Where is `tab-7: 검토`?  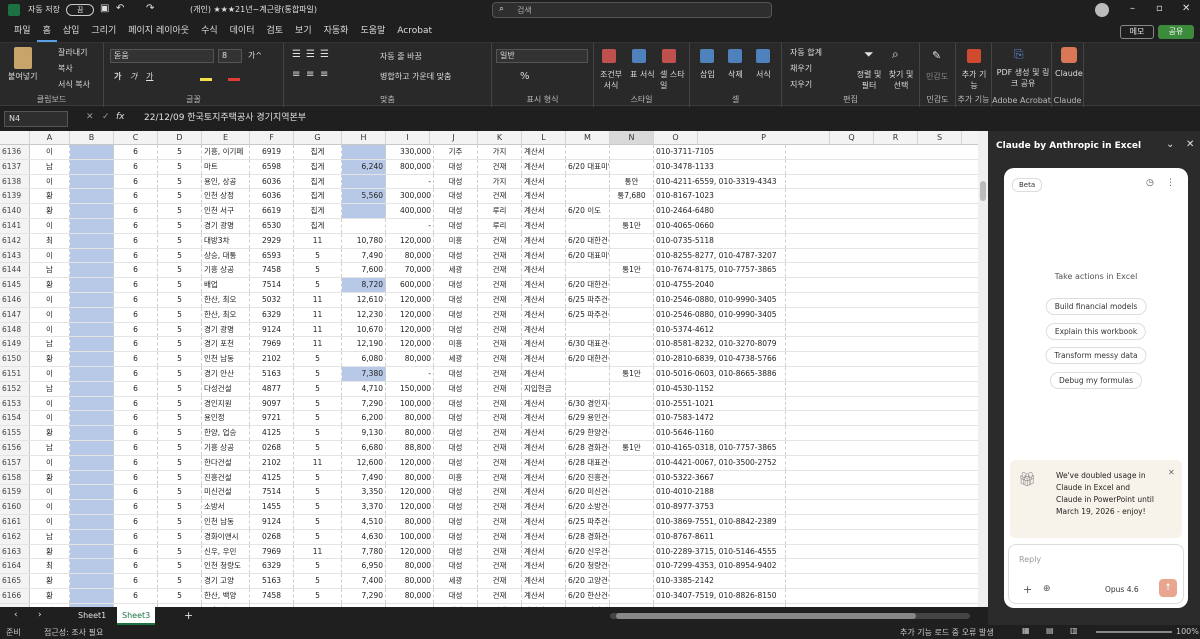 tab-7: 검토 is located at coordinates (274, 31).